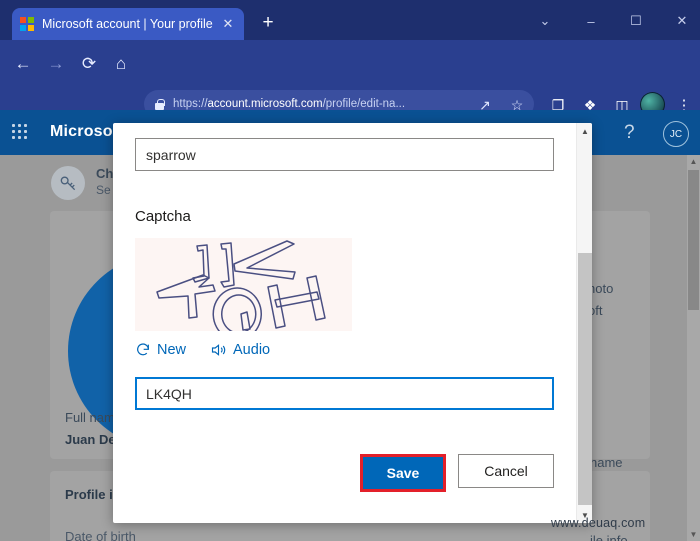  What do you see at coordinates (506, 471) in the screenshot?
I see `cancel-button: Cancel` at bounding box center [506, 471].